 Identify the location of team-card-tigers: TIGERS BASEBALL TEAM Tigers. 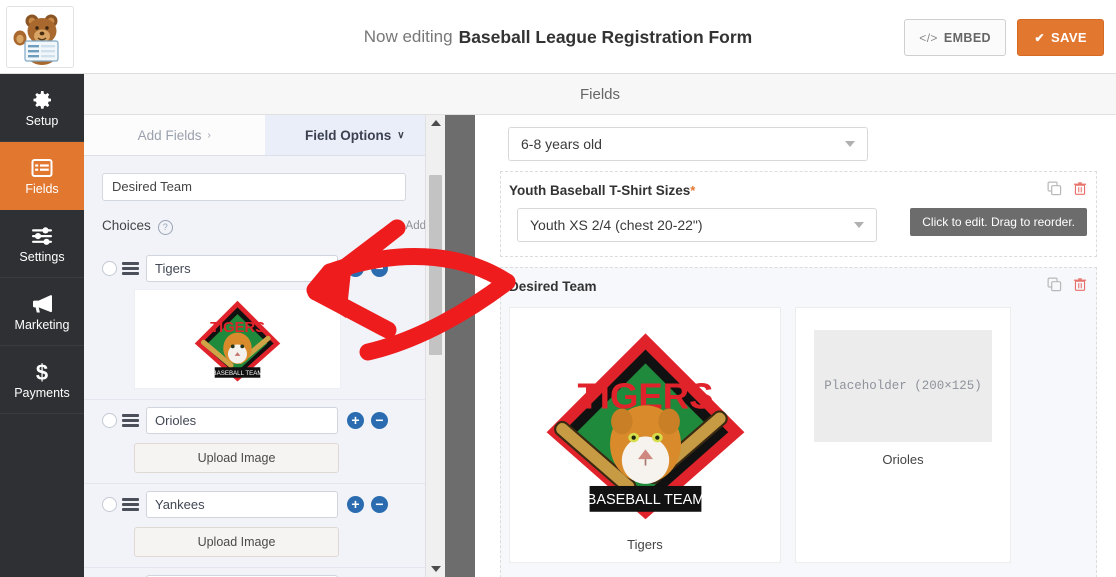
(645, 435).